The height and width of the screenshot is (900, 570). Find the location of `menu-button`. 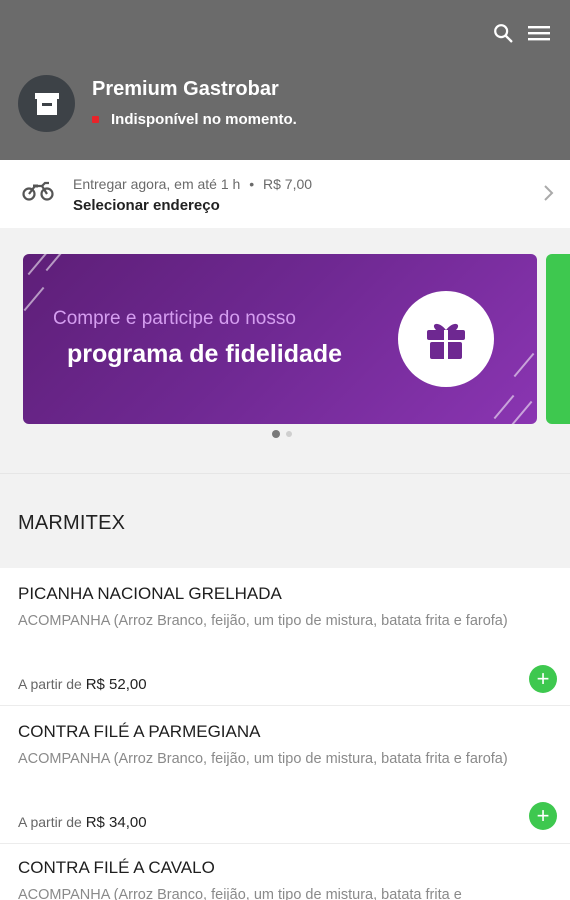

menu-button is located at coordinates (539, 33).